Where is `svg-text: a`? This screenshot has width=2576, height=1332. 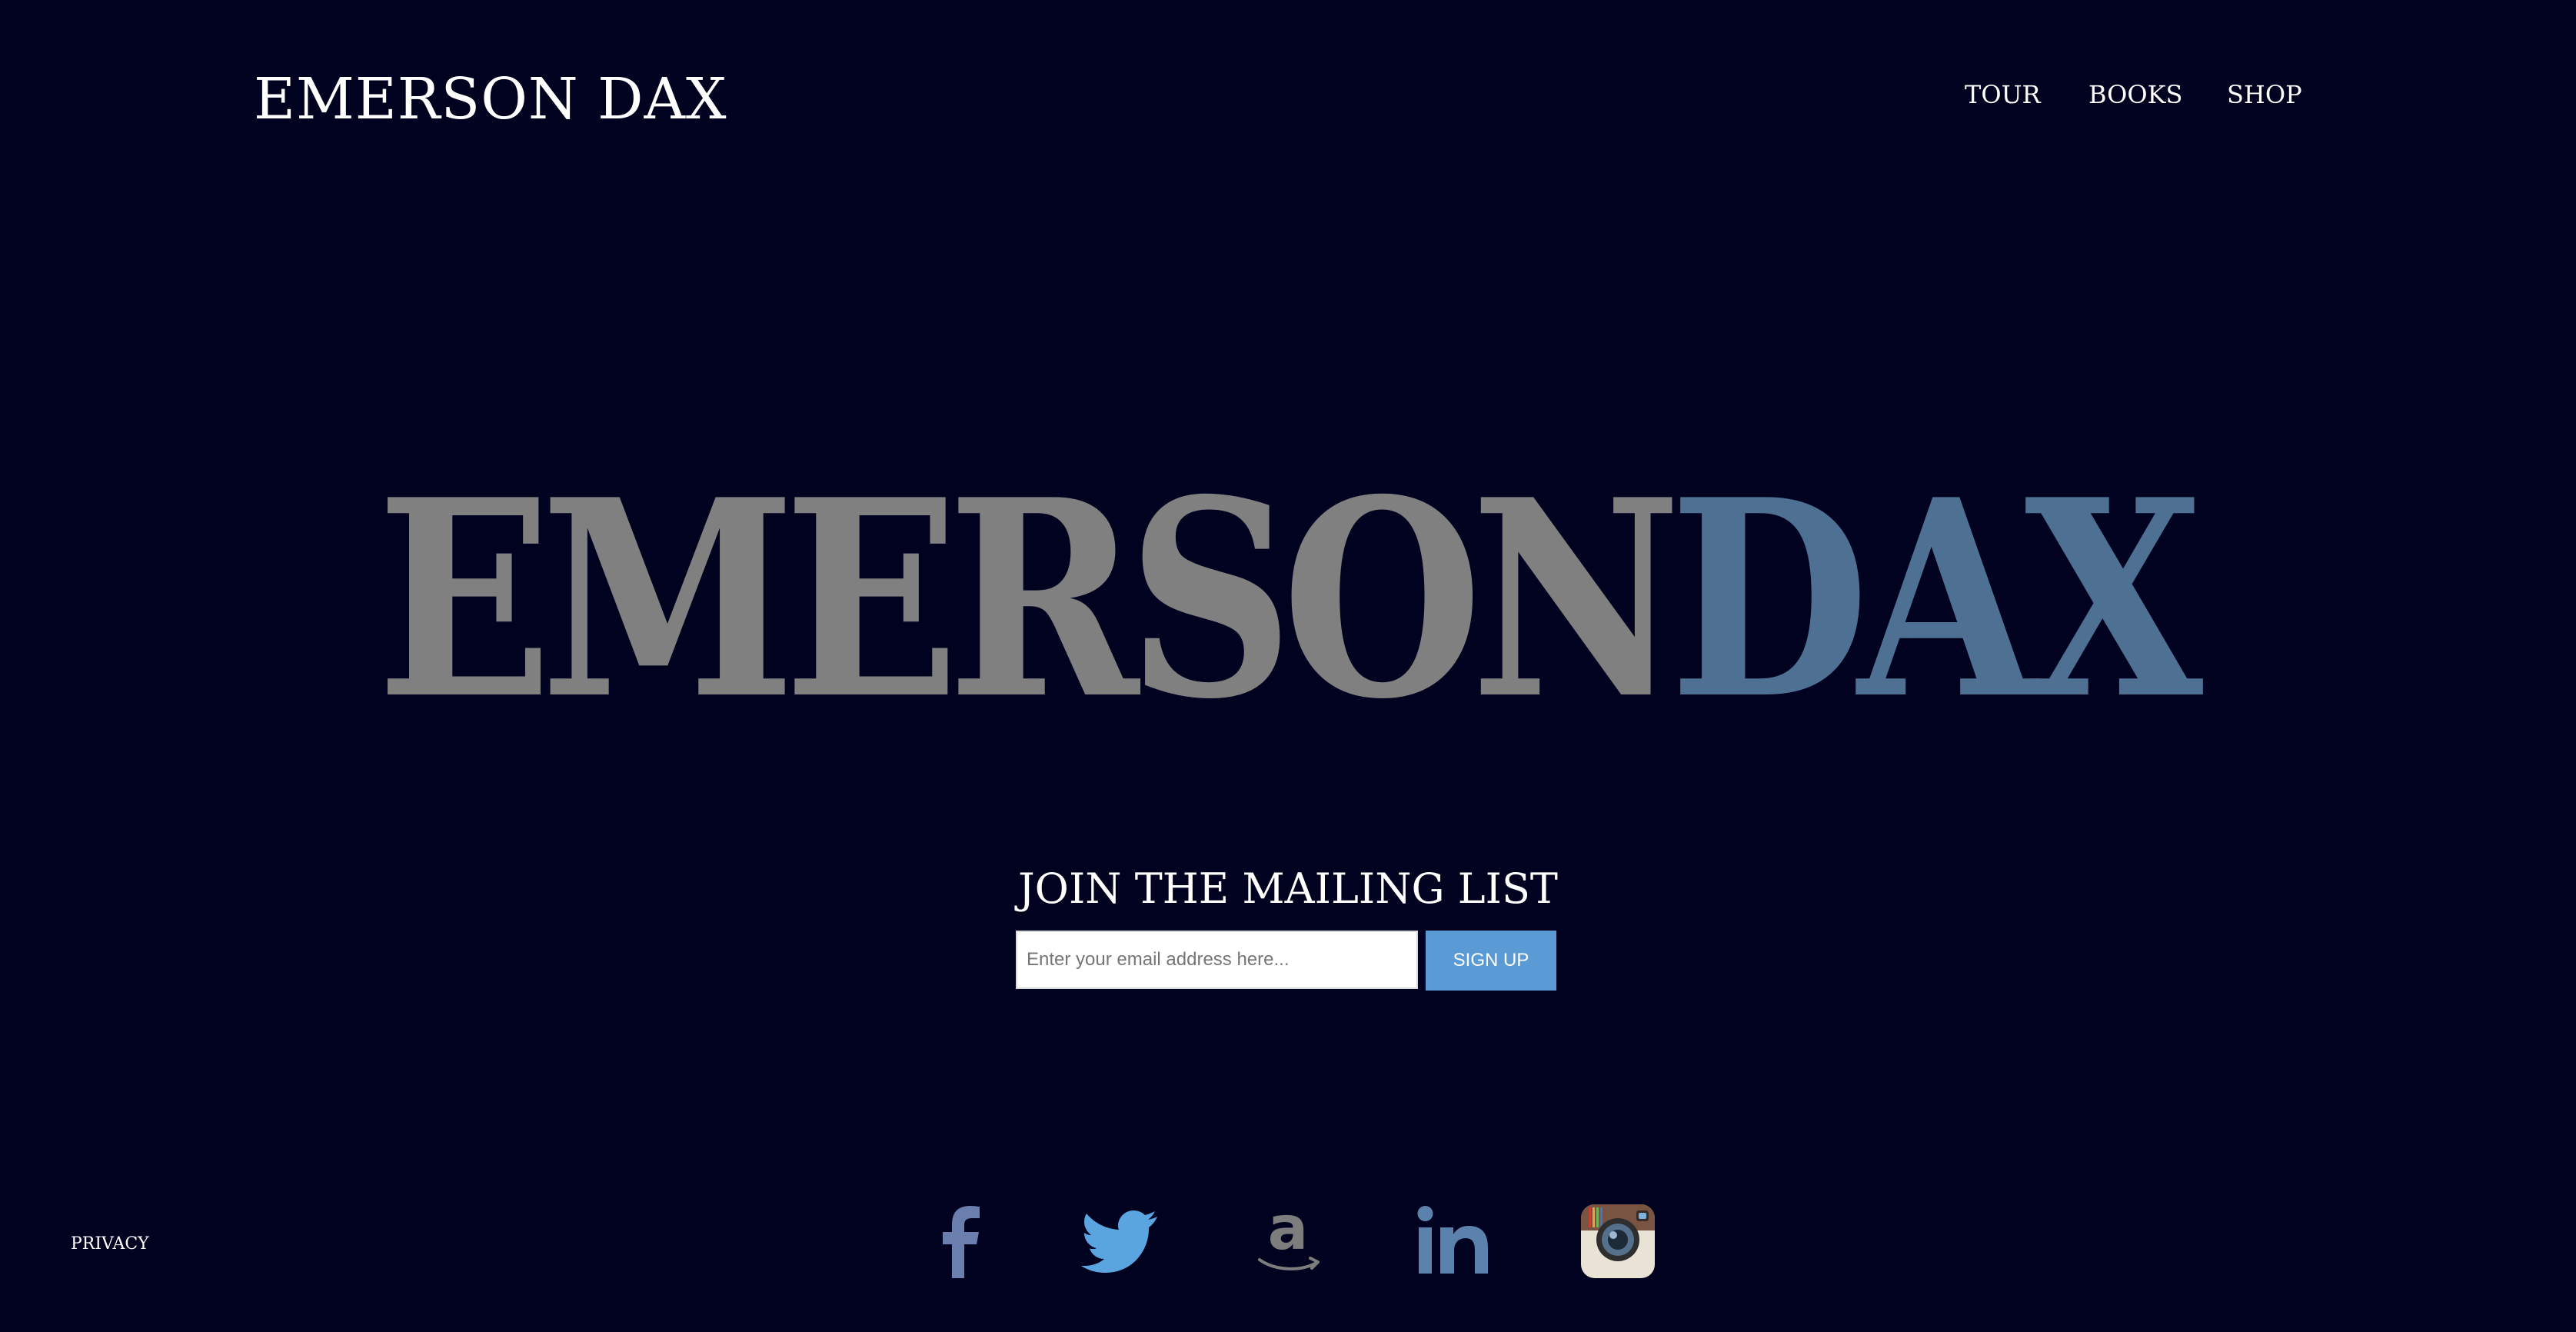
svg-text: a is located at coordinates (1288, 1230).